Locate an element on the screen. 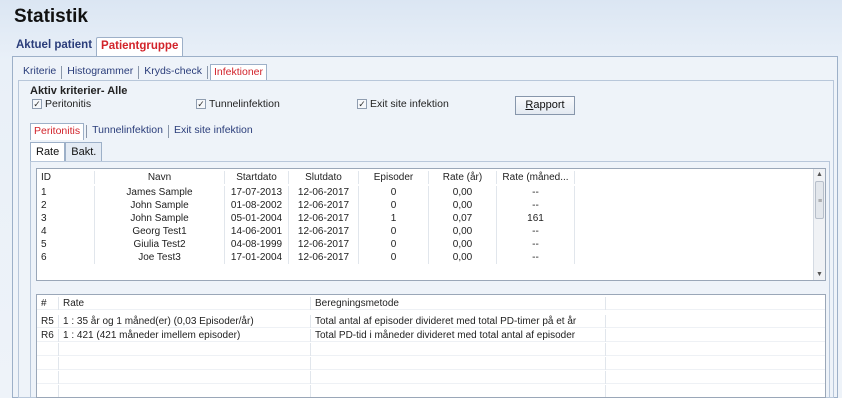 The image size is (842, 398). active-criteria-label: Aktiv kriterier- Alle is located at coordinates (79, 91).